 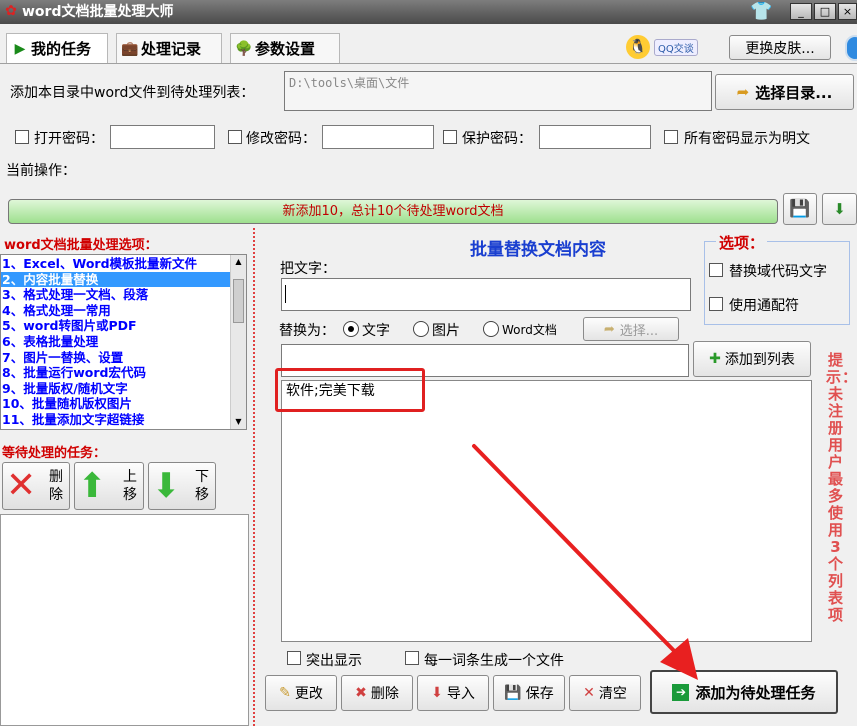 I want to click on tab-settings: 🌳 参数设置, so click(x=285, y=48).